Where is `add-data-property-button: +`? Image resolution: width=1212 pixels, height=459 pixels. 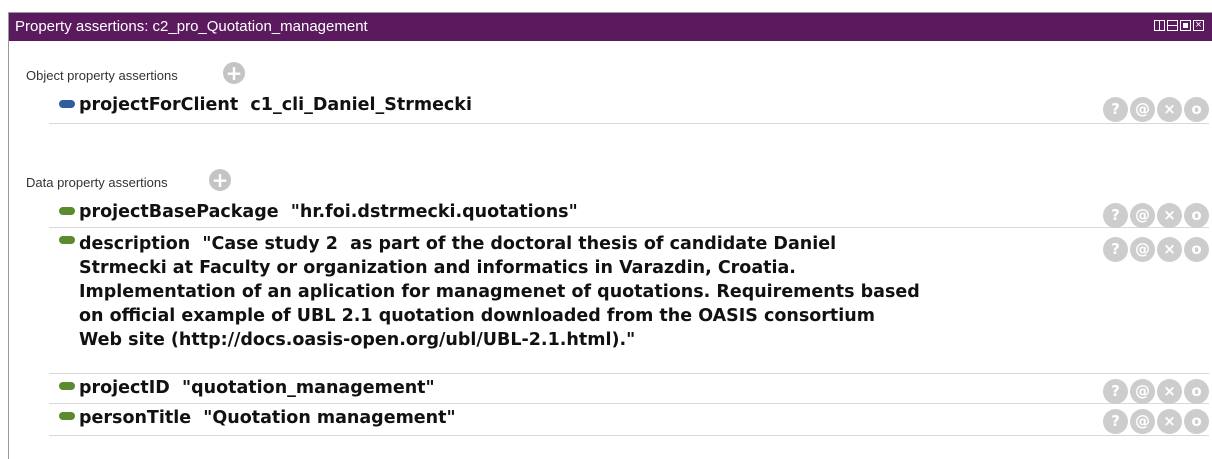
add-data-property-button: + is located at coordinates (220, 180).